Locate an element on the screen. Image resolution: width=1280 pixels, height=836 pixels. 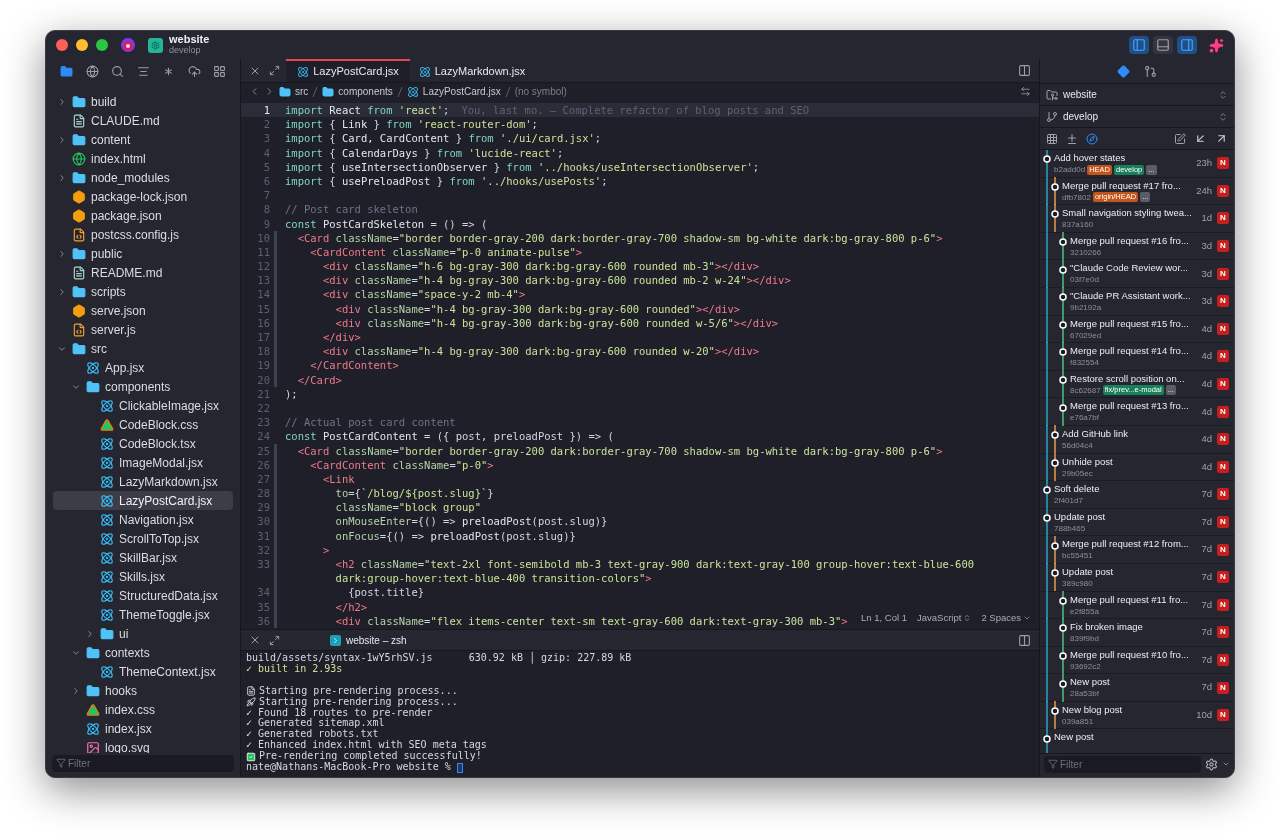
lines-icon is located at coordinates (143, 71).